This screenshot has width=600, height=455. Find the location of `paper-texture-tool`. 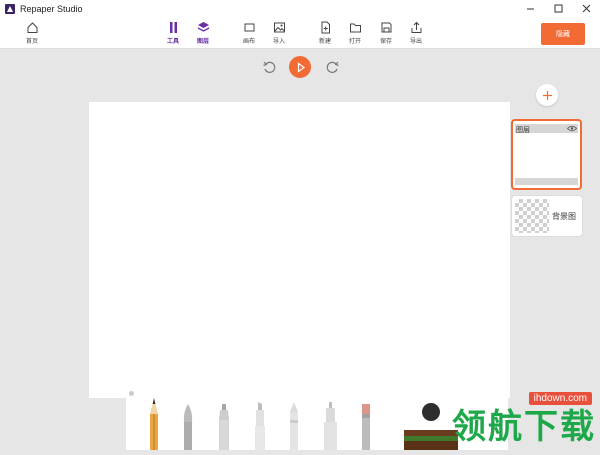

paper-texture-tool is located at coordinates (431, 421).